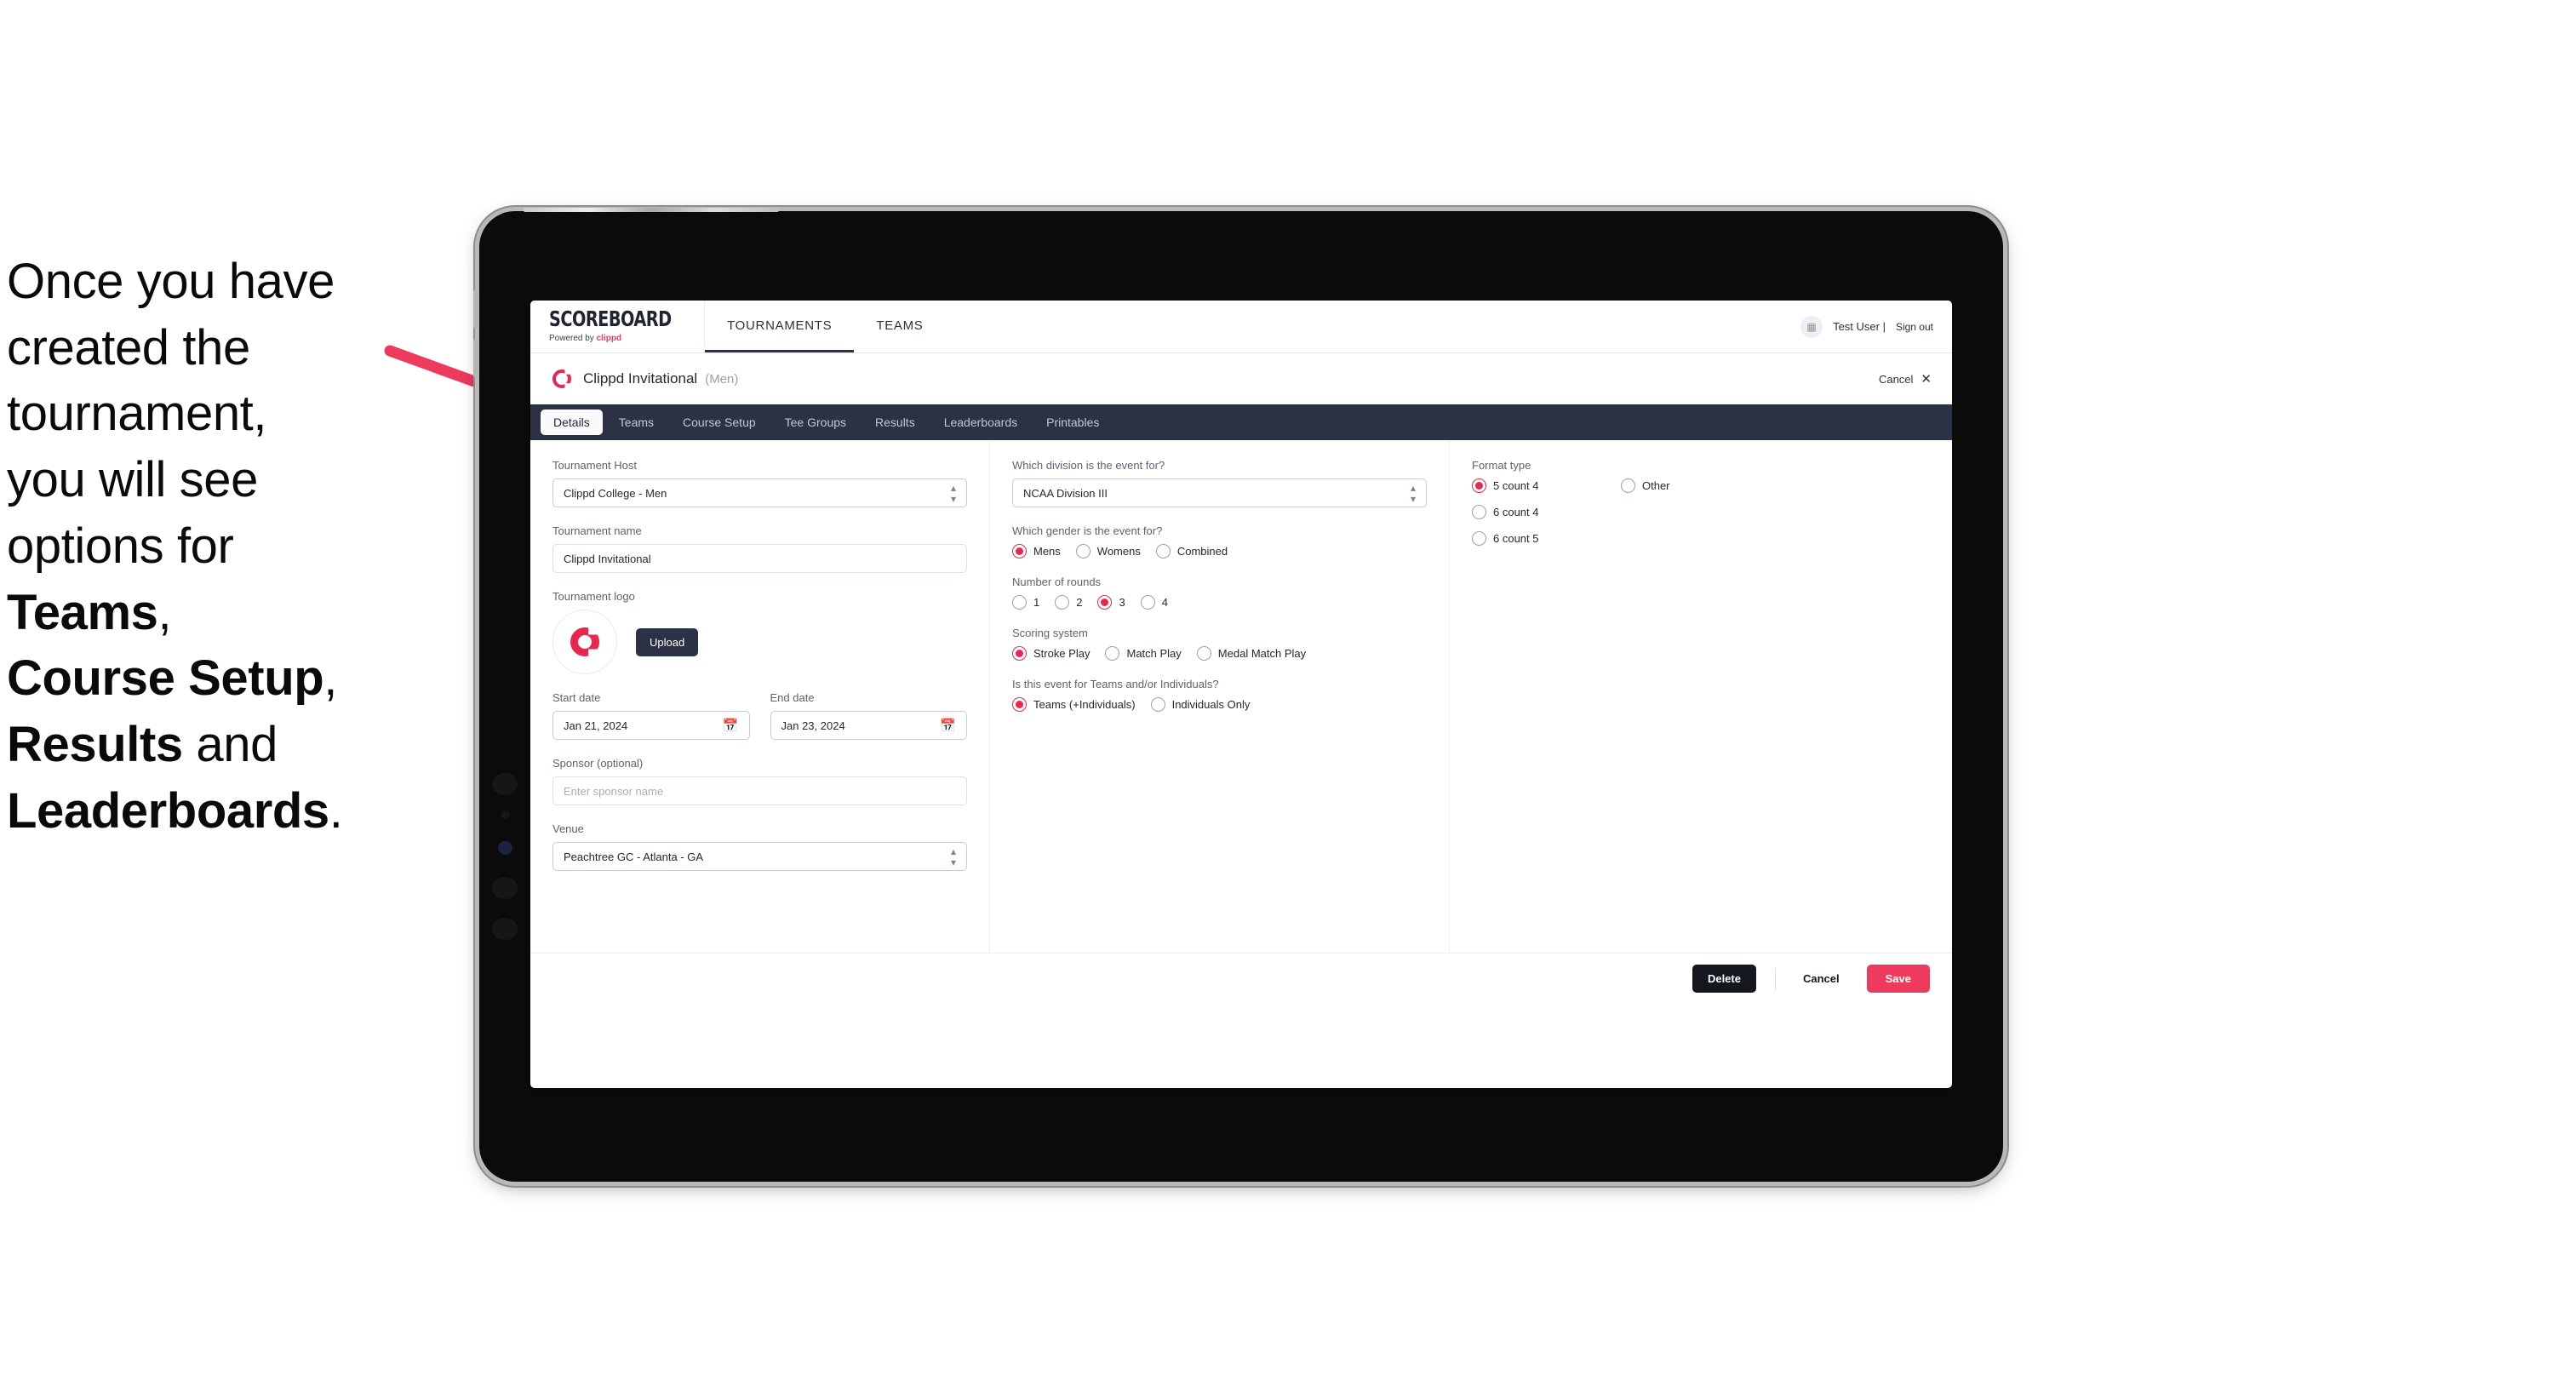 The width and height of the screenshot is (2576, 1386). Describe the element at coordinates (568, 828) in the screenshot. I see `venue-label: Venue` at that location.